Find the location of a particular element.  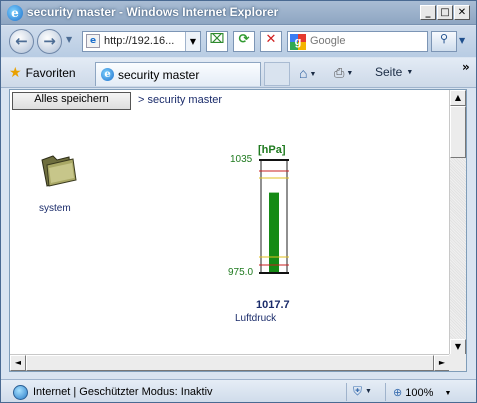

address-dropdown: ▼ is located at coordinates (192, 41).